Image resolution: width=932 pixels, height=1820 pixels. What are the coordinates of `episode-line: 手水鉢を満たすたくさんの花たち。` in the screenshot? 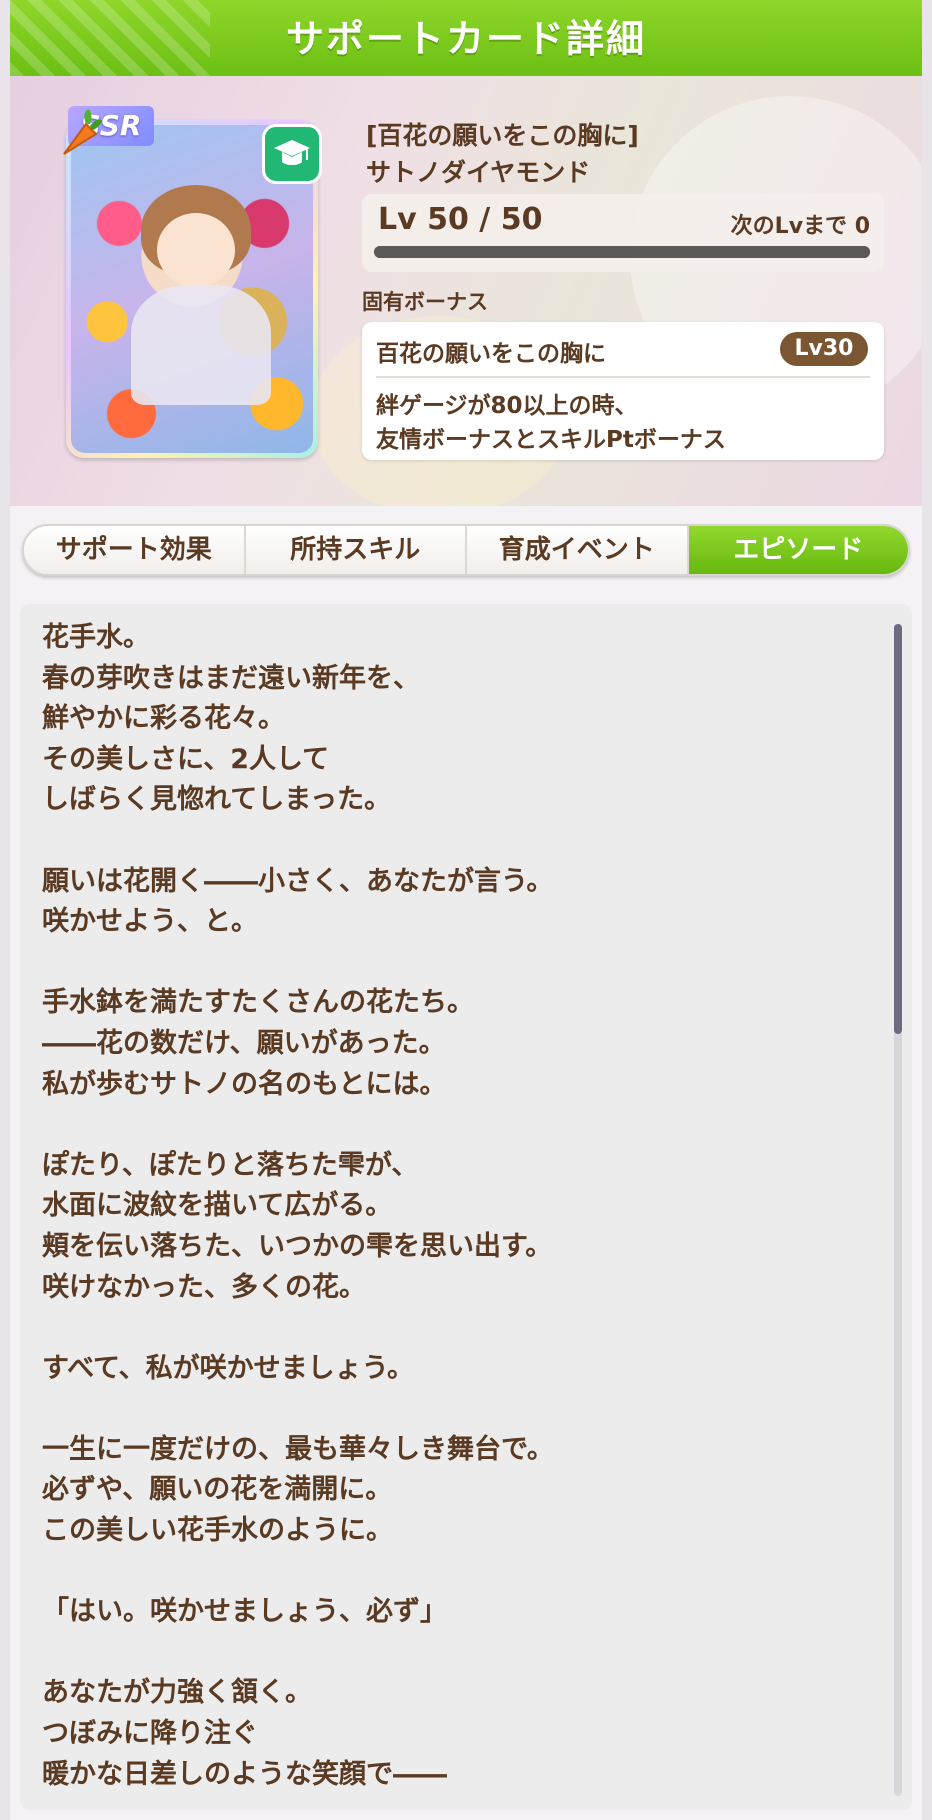 It's located at (258, 1003).